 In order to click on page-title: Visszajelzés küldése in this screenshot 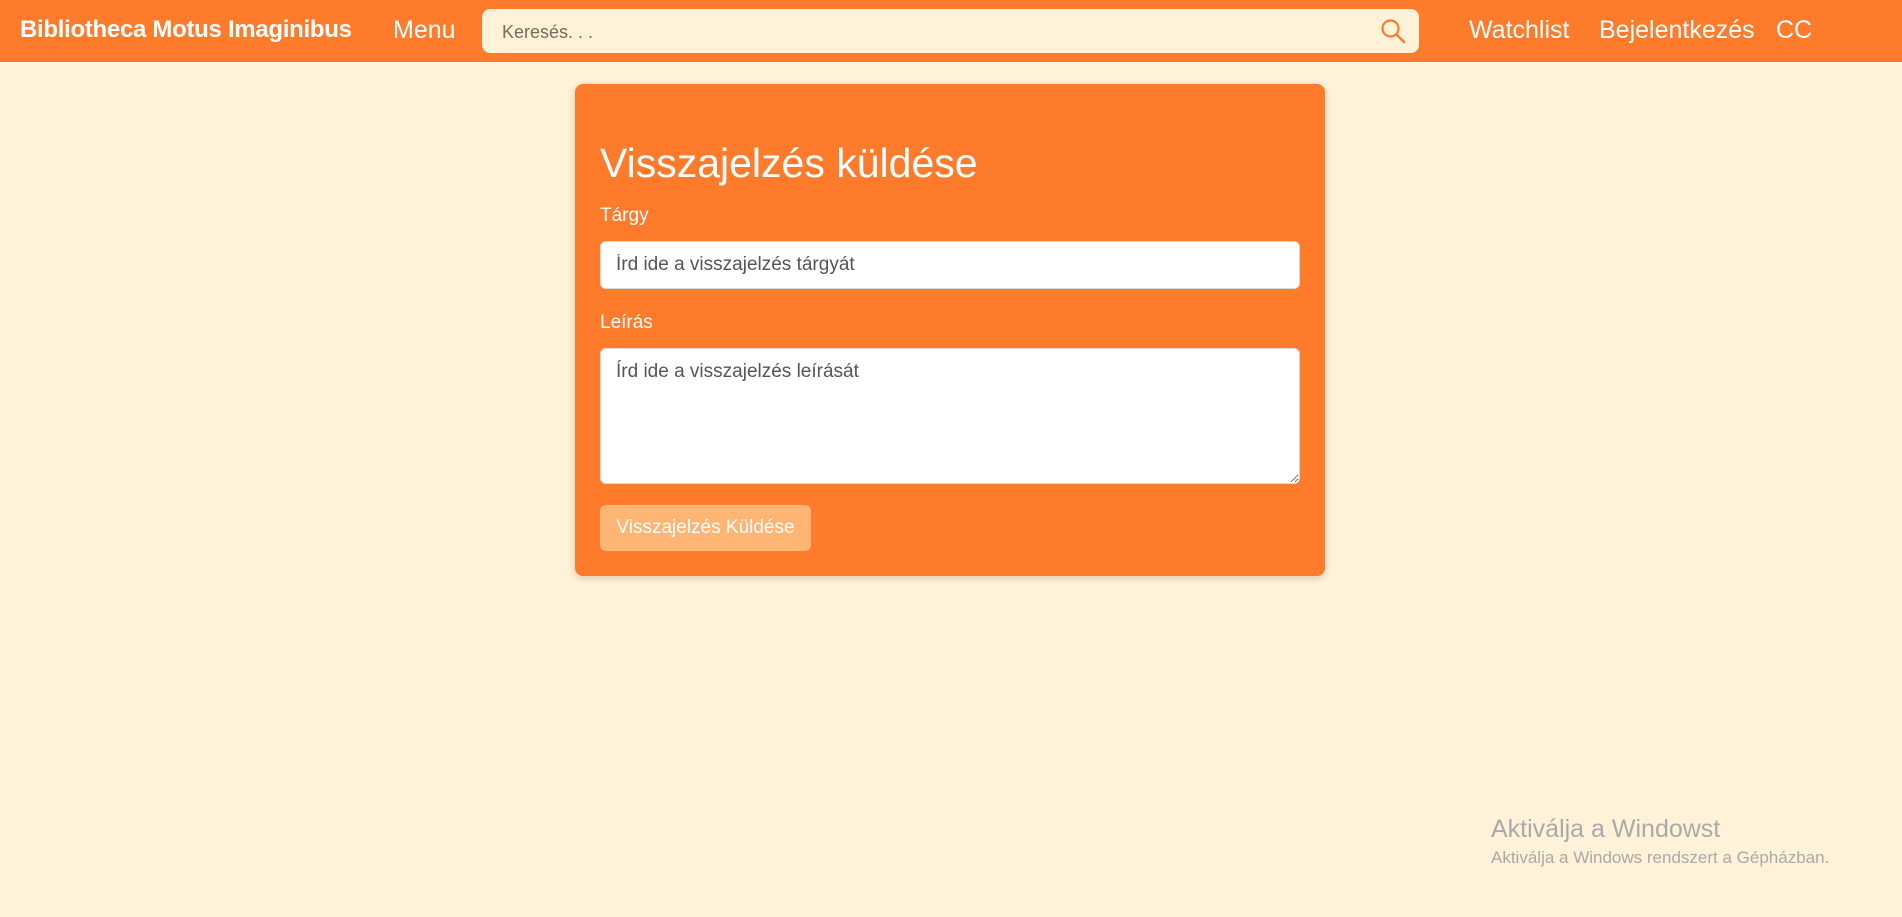, I will do `click(789, 163)`.